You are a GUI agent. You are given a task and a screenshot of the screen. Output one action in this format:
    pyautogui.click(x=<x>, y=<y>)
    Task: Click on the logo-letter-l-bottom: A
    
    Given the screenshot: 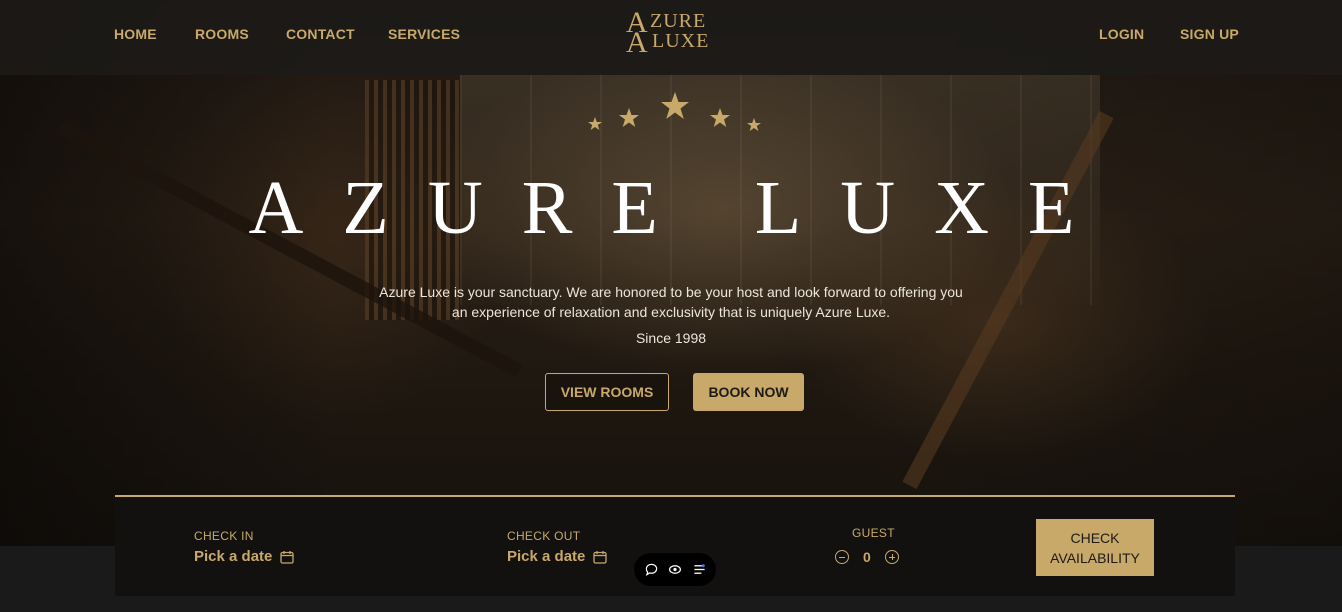 What is the action you would take?
    pyautogui.click(x=637, y=42)
    